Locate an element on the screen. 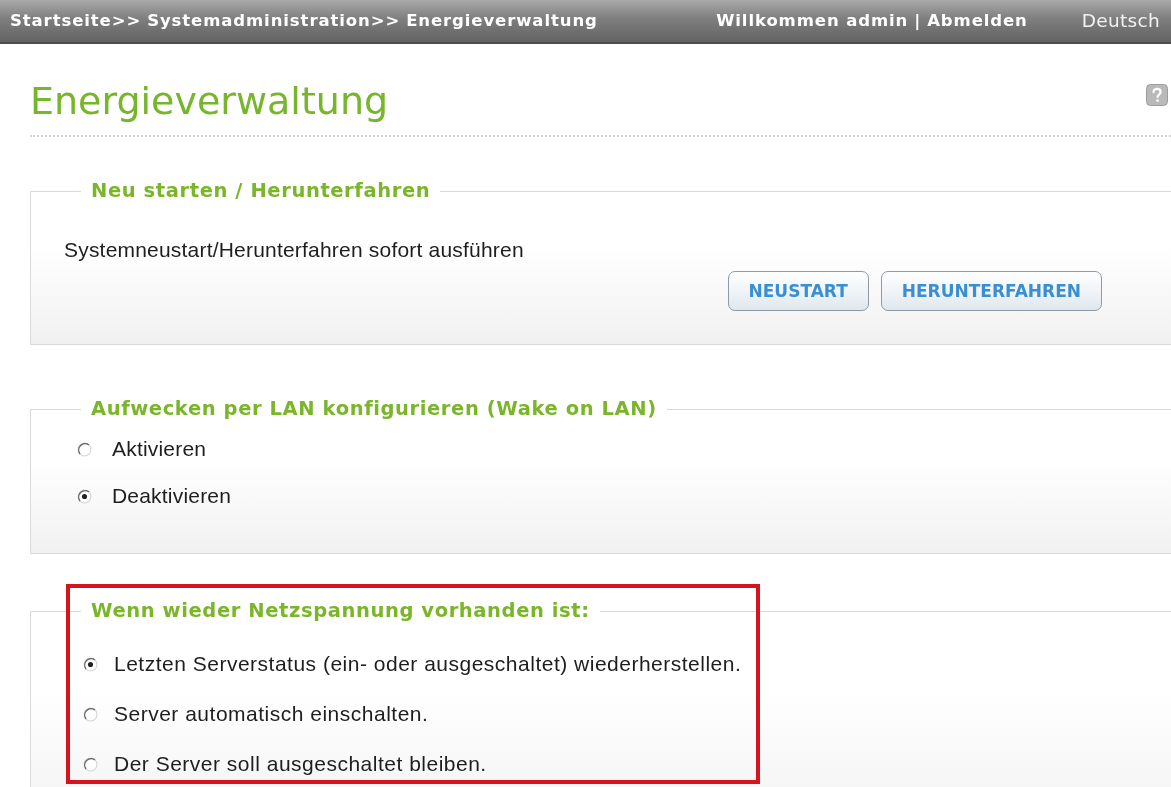 Image resolution: width=1171 pixels, height=787 pixels. help-icon is located at coordinates (1157, 95).